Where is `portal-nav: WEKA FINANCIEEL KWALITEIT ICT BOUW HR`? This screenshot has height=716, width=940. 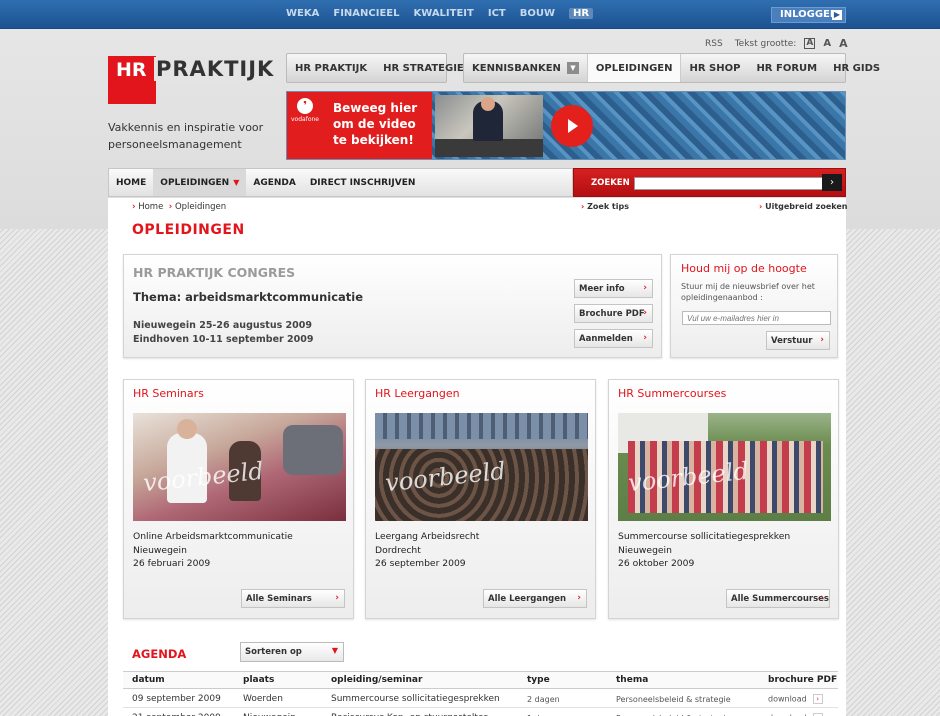
portal-nav: WEKA FINANCIEEL KWALITEIT ICT BOUW HR is located at coordinates (440, 13).